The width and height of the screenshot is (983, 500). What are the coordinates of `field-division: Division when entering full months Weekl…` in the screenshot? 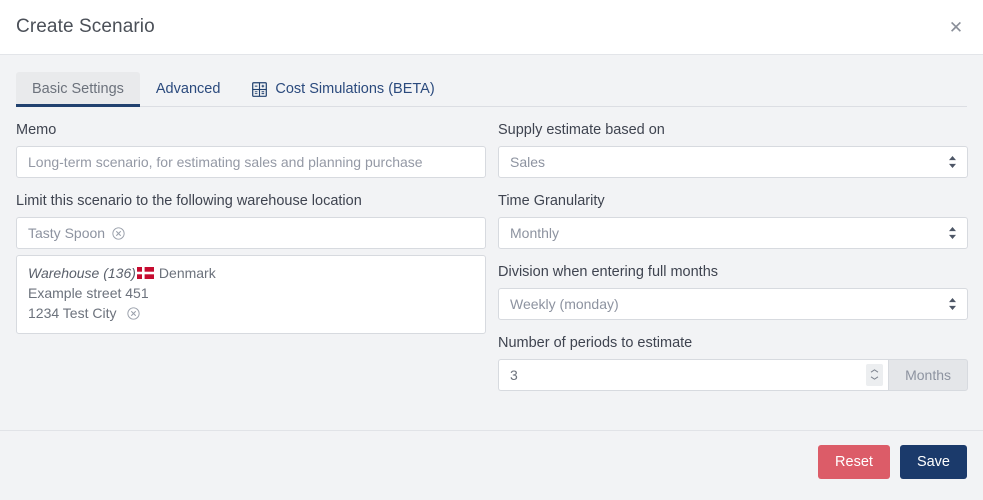 It's located at (733, 291).